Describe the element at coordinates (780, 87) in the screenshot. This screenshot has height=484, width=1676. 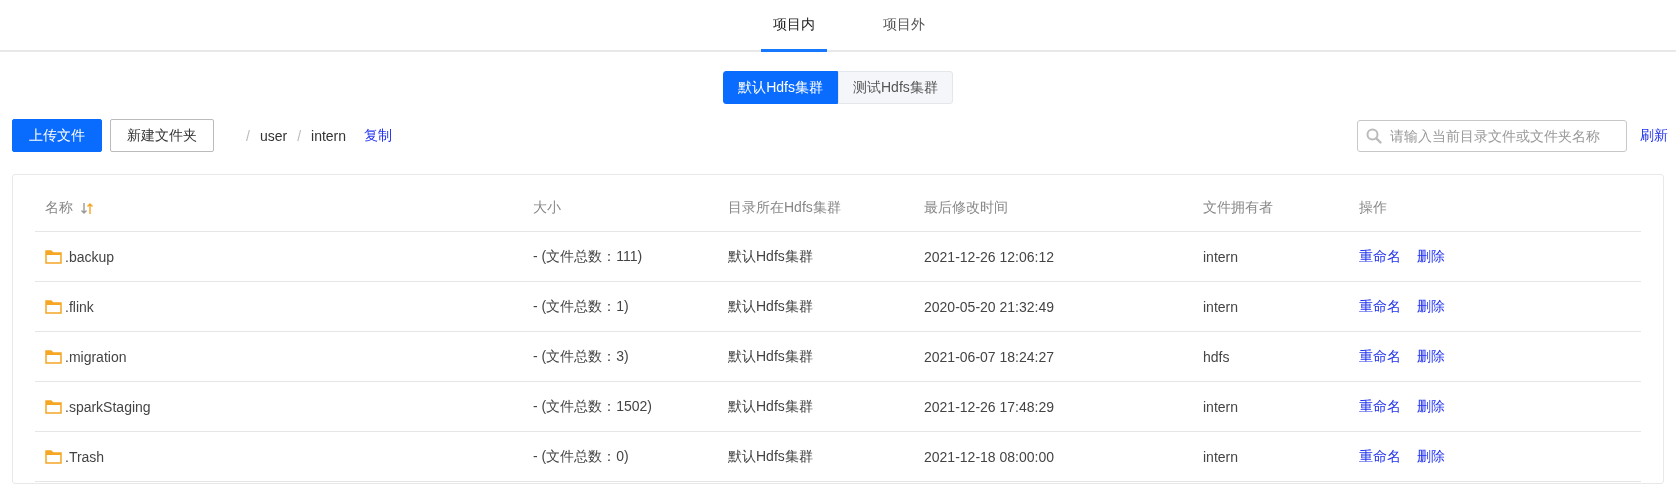
I see `cluster-segment: 默认Hdfs集群` at that location.